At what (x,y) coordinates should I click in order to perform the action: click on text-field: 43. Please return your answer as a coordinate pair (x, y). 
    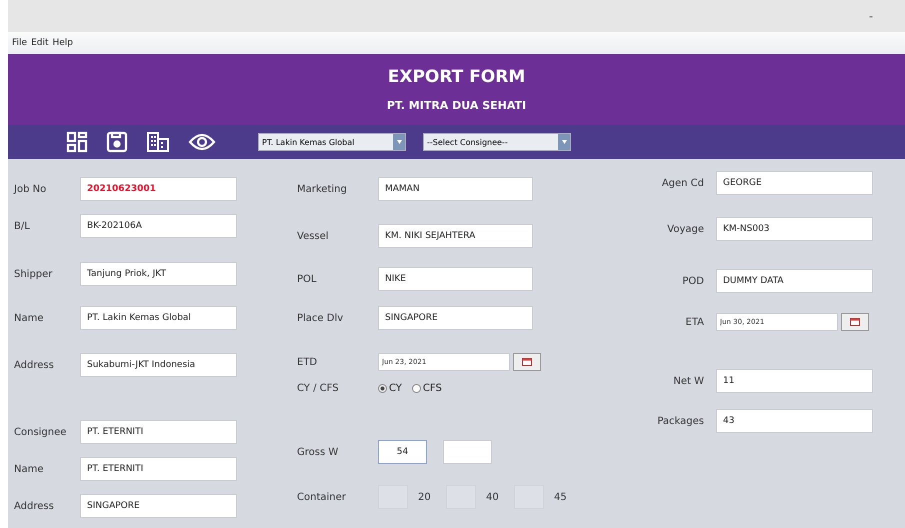
    Looking at the image, I should click on (794, 421).